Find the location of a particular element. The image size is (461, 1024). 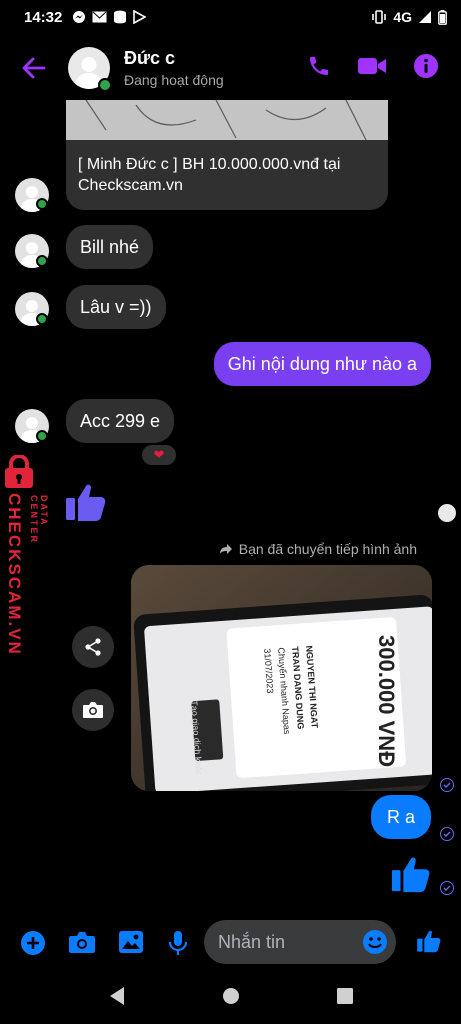

thumbs-up-icon is located at coordinates (429, 941).